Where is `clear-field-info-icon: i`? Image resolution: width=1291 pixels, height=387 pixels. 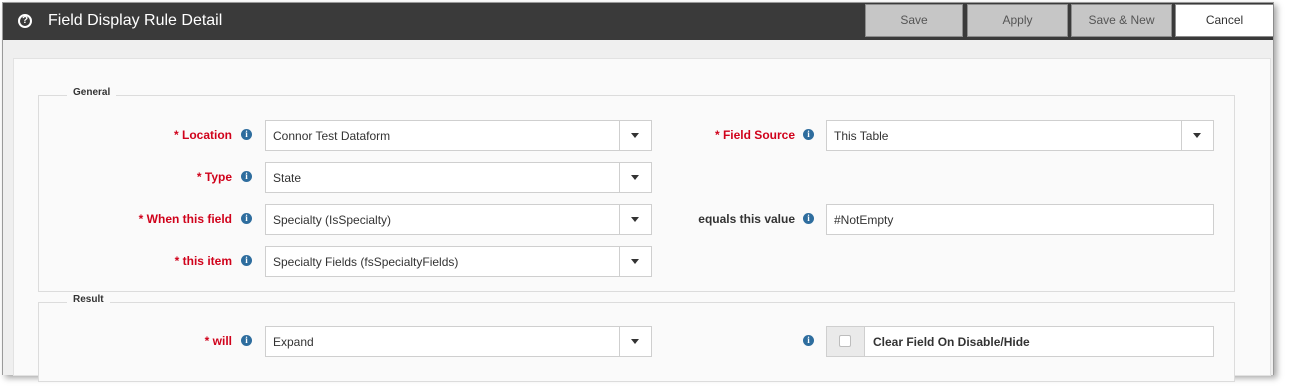 clear-field-info-icon: i is located at coordinates (808, 340).